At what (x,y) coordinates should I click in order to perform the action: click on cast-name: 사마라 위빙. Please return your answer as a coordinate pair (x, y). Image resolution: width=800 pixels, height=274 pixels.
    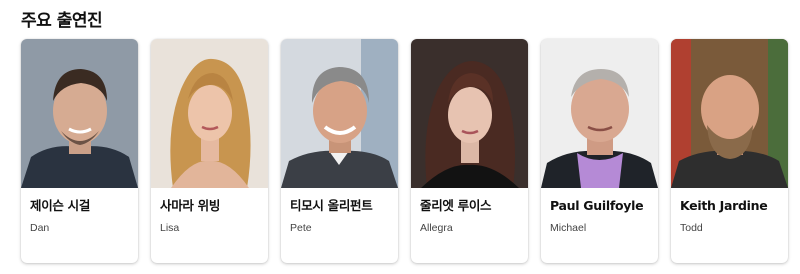
    Looking at the image, I should click on (190, 205).